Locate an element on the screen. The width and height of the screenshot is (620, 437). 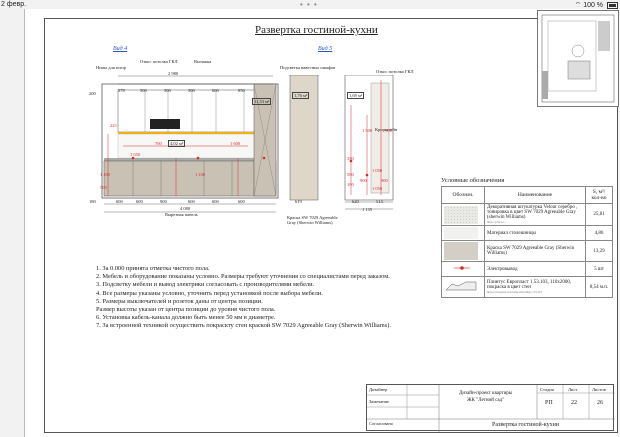
view-4-label: Вид 4 is located at coordinates (120, 49).